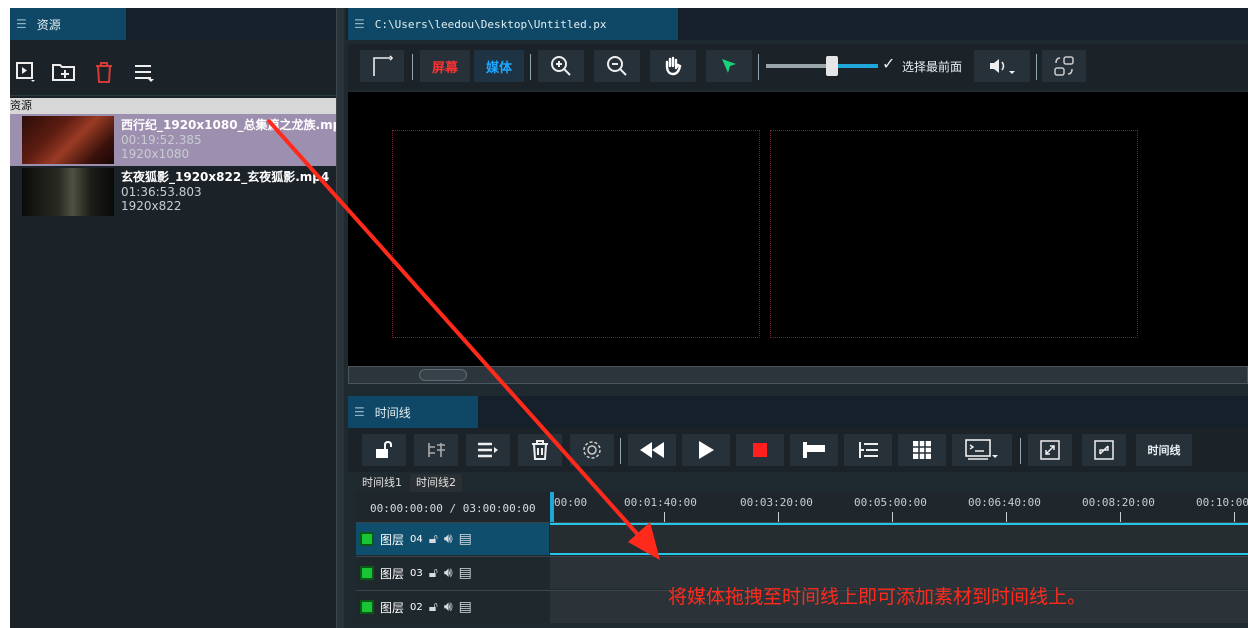  Describe the element at coordinates (1104, 450) in the screenshot. I see `collapse-icon` at that location.